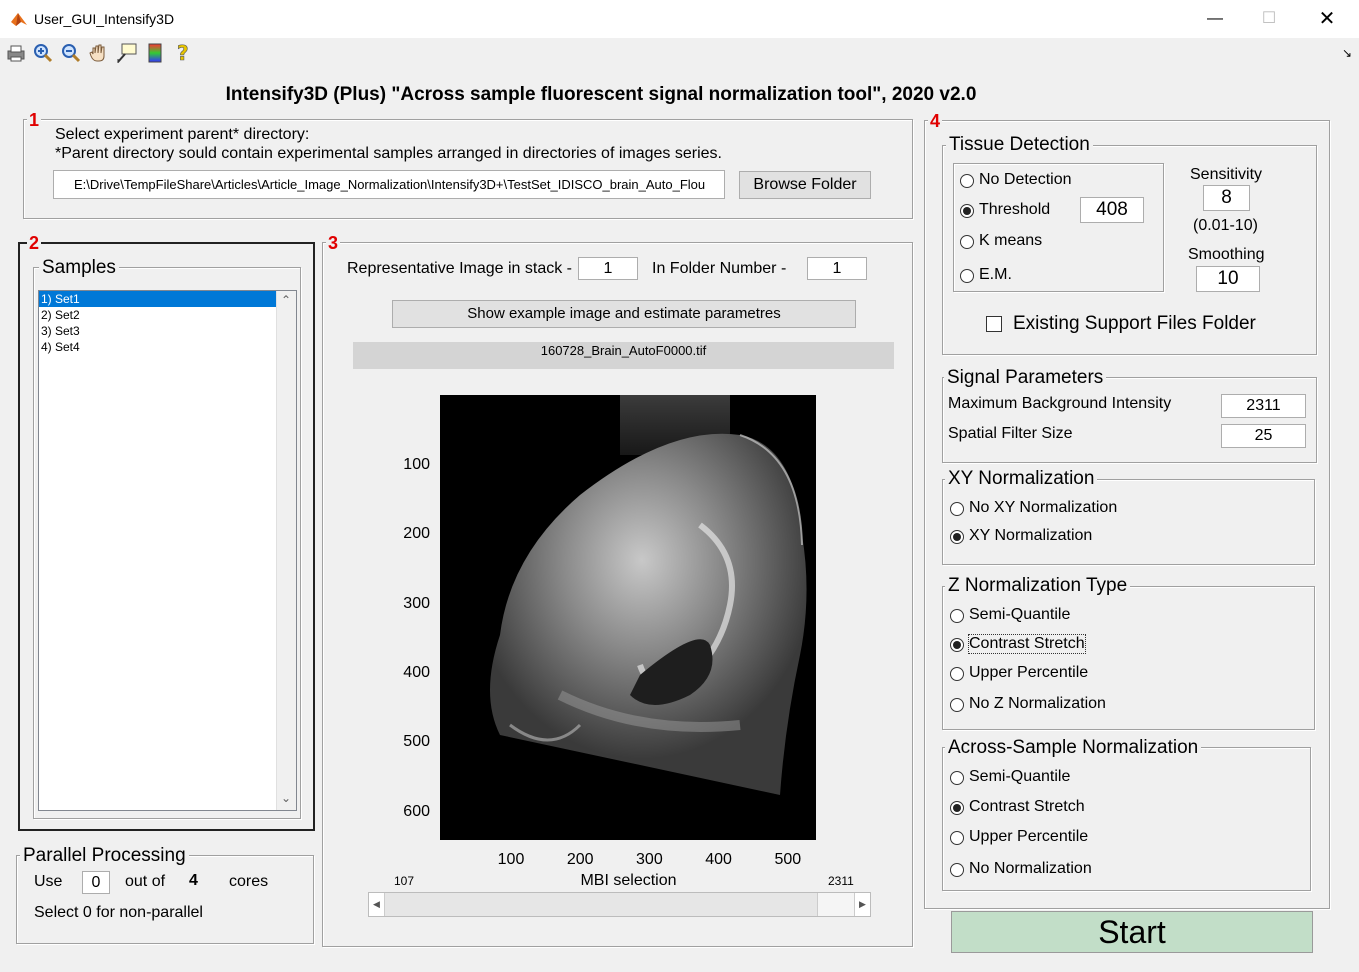  What do you see at coordinates (71, 53) in the screenshot?
I see `zoom-out-icon` at bounding box center [71, 53].